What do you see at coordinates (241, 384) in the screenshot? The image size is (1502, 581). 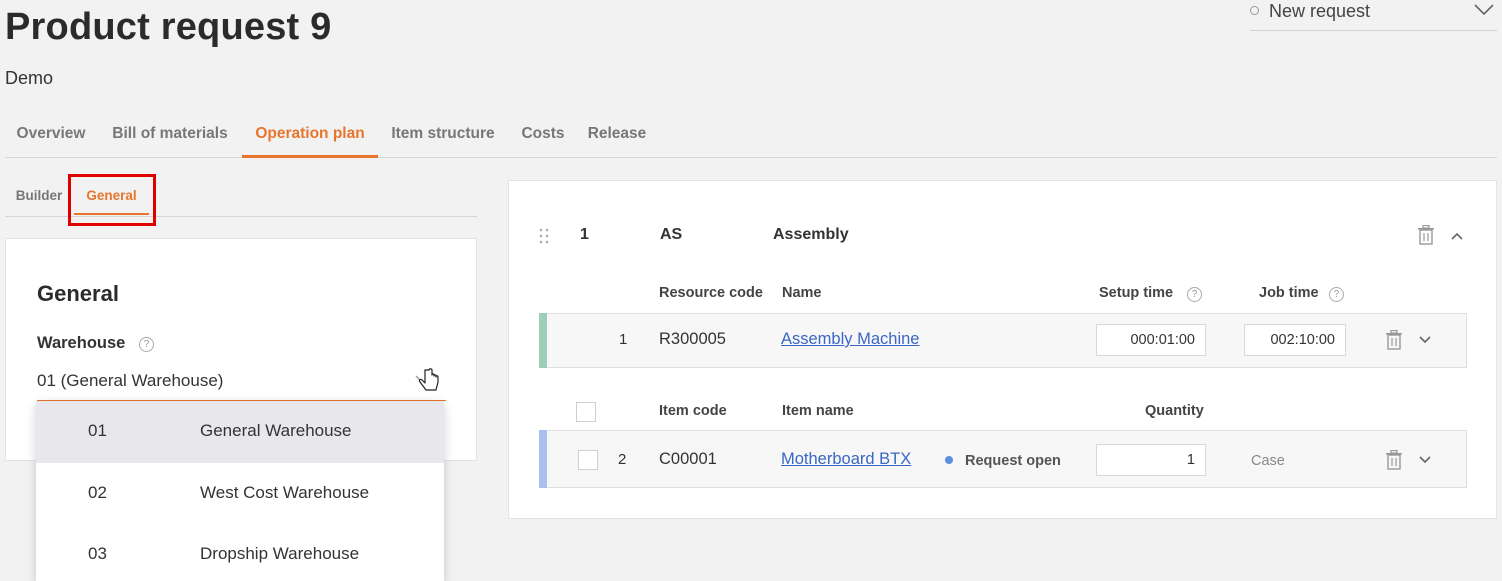 I see `warehouse-select: 01 (General Warehouse)` at bounding box center [241, 384].